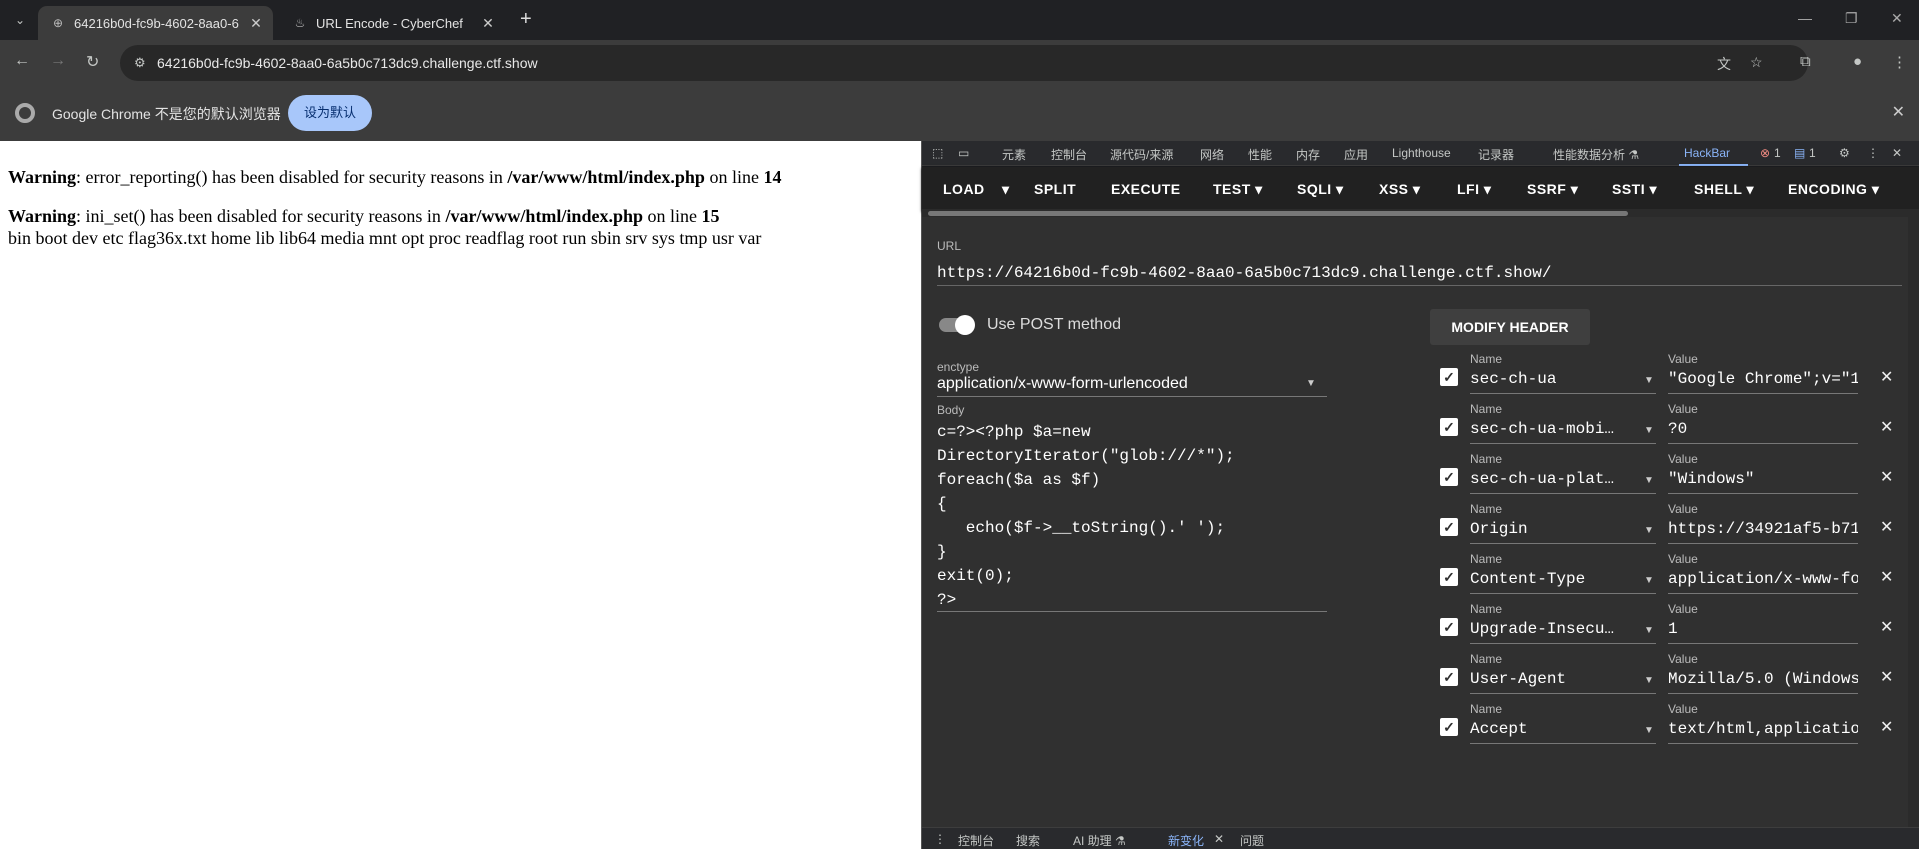  Describe the element at coordinates (1028, 840) in the screenshot. I see `drawer-tab-search: 搜索` at that location.